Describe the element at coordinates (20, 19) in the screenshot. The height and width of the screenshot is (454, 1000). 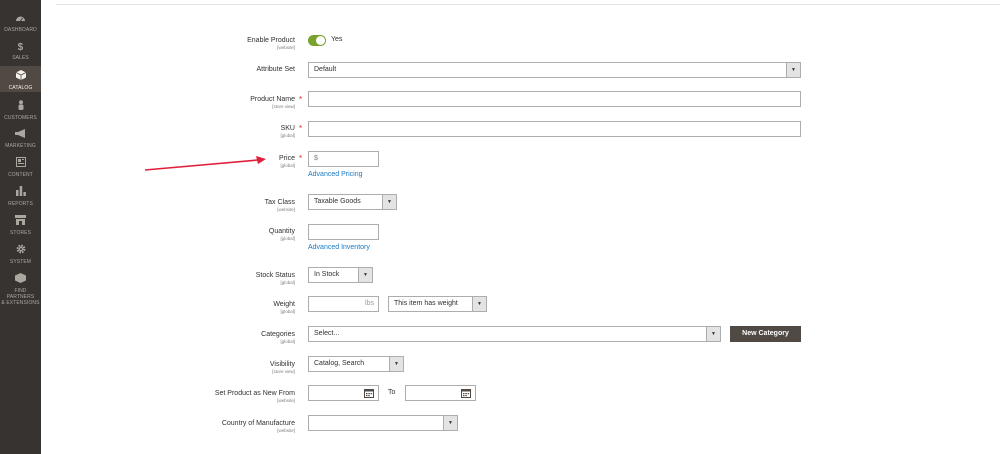
I see `dashboard-icon` at that location.